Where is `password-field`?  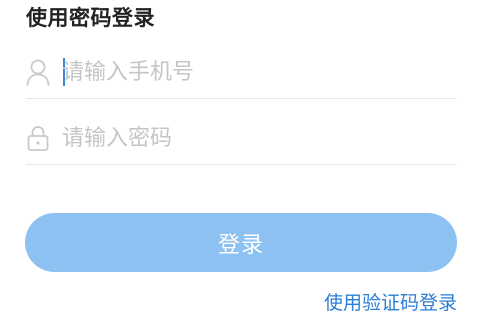 password-field is located at coordinates (241, 138).